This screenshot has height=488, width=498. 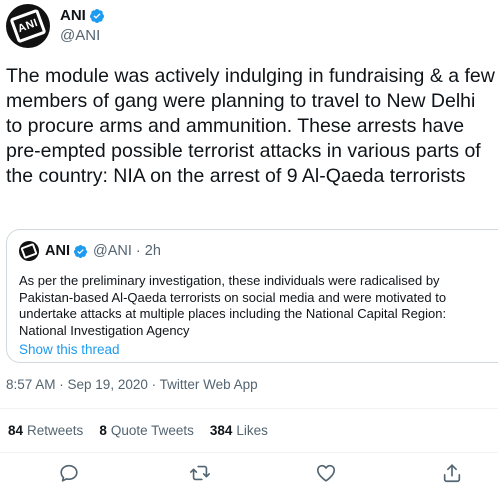 I want to click on reply-button, so click(x=69, y=473).